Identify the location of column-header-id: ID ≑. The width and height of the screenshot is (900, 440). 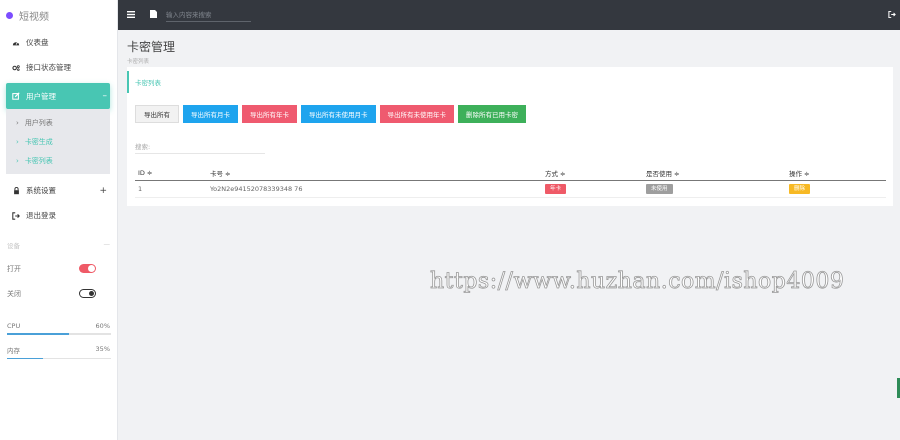
(171, 173).